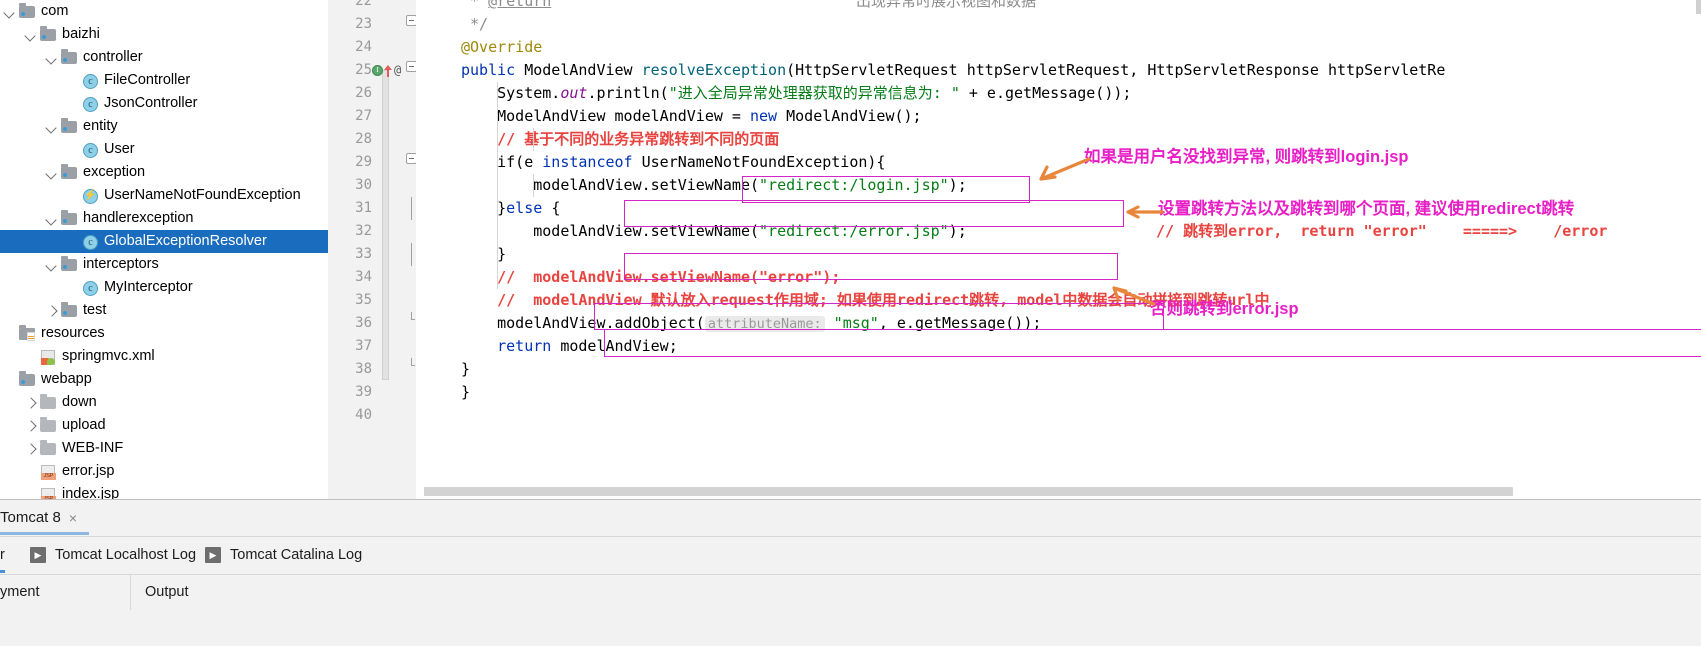 Image resolution: width=1701 pixels, height=646 pixels. I want to click on code-line-37: return modelAndView;, so click(569, 346).